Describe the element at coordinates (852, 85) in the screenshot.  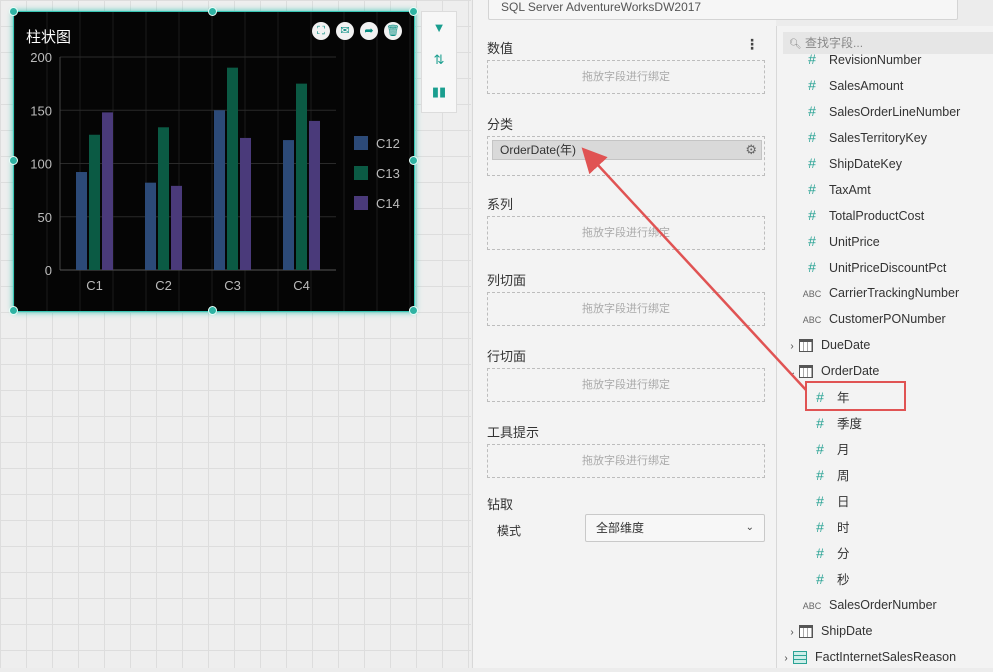
I see `field-item: # SalesAmount` at that location.